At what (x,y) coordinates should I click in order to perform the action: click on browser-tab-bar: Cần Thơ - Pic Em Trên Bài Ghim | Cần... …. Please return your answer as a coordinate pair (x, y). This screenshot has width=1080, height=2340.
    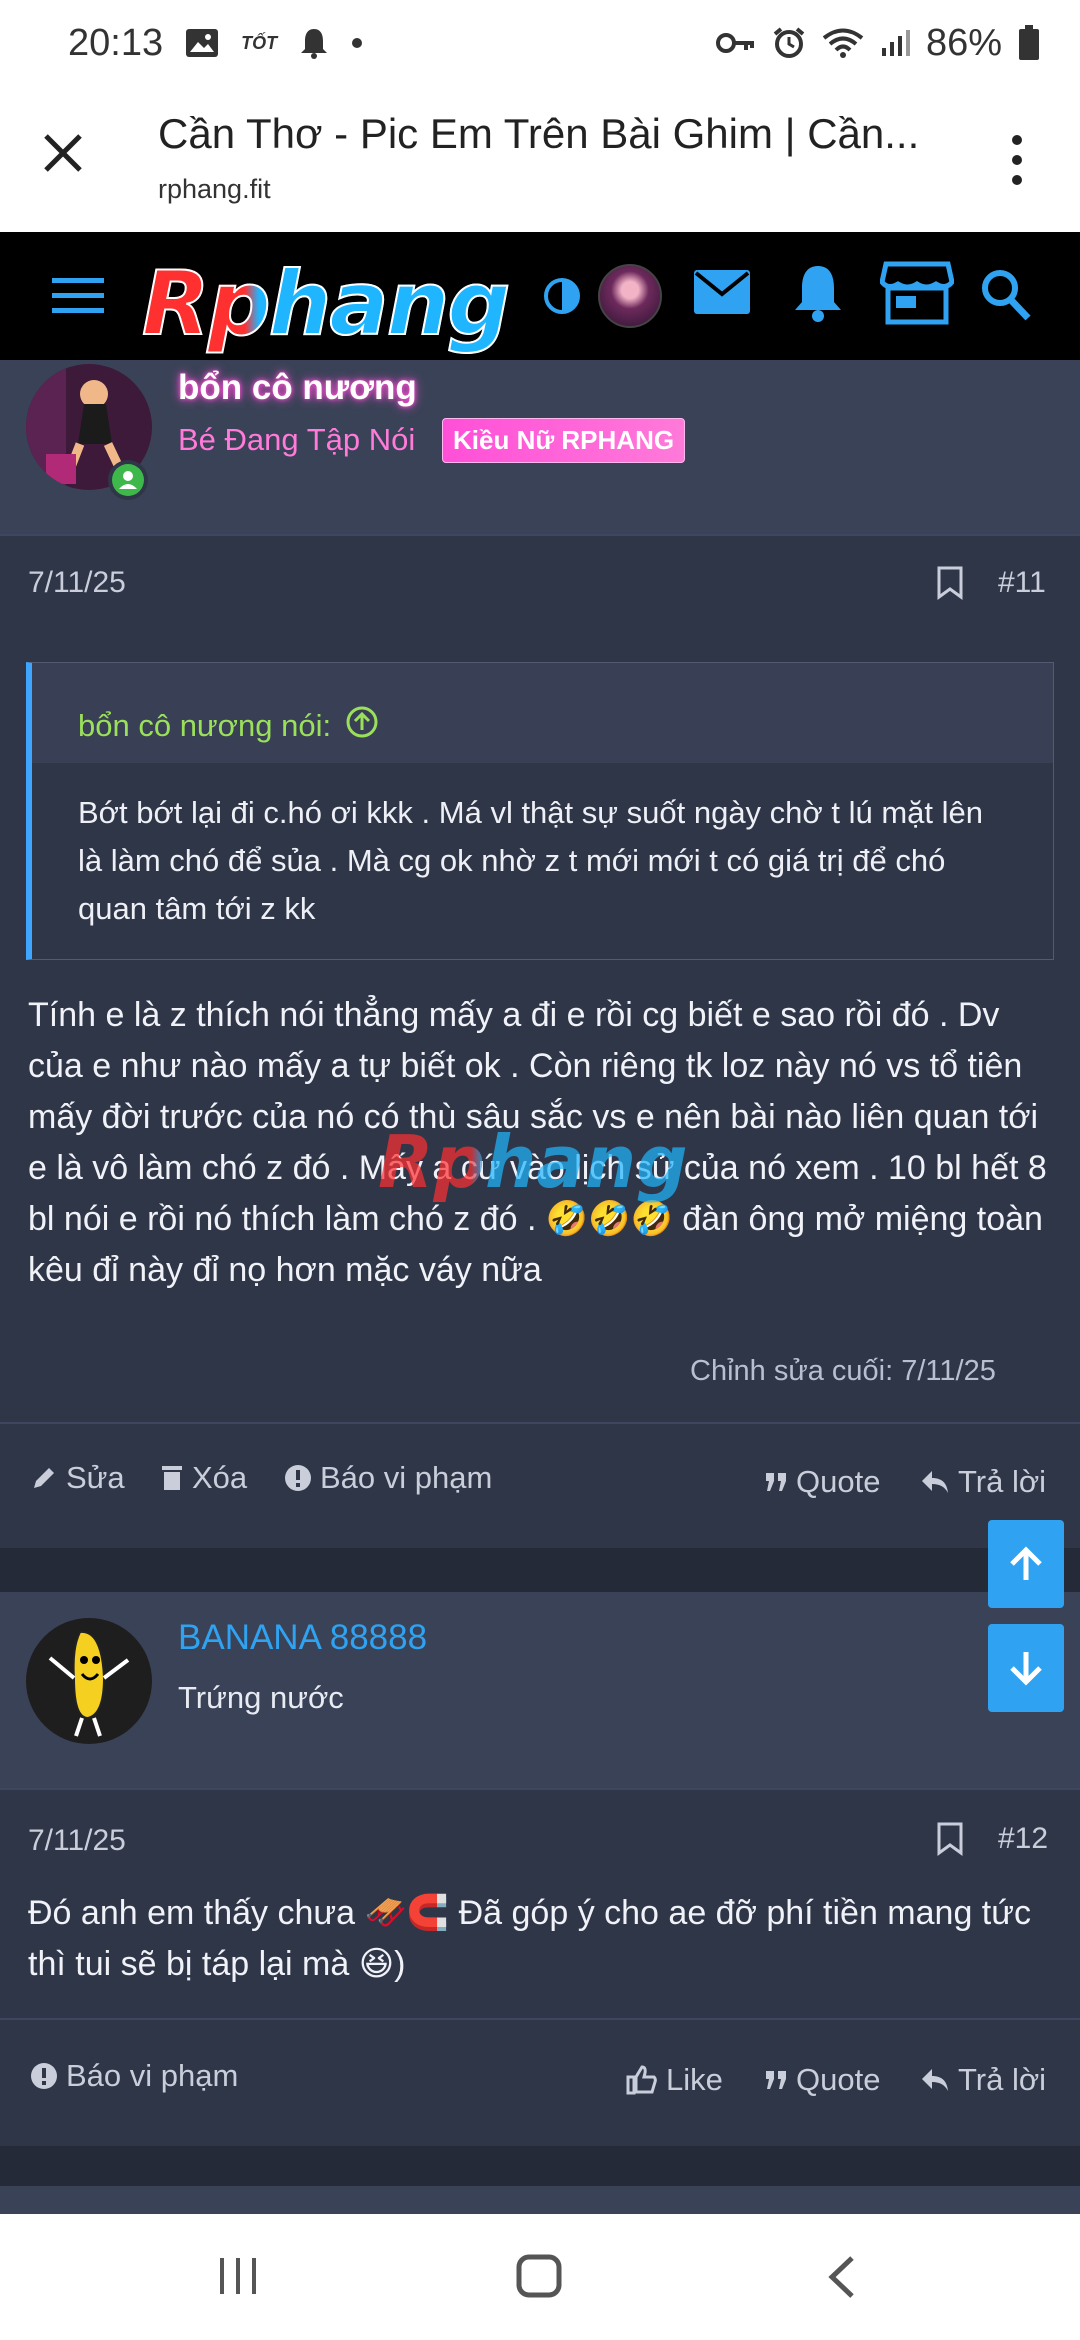
    Looking at the image, I should click on (540, 159).